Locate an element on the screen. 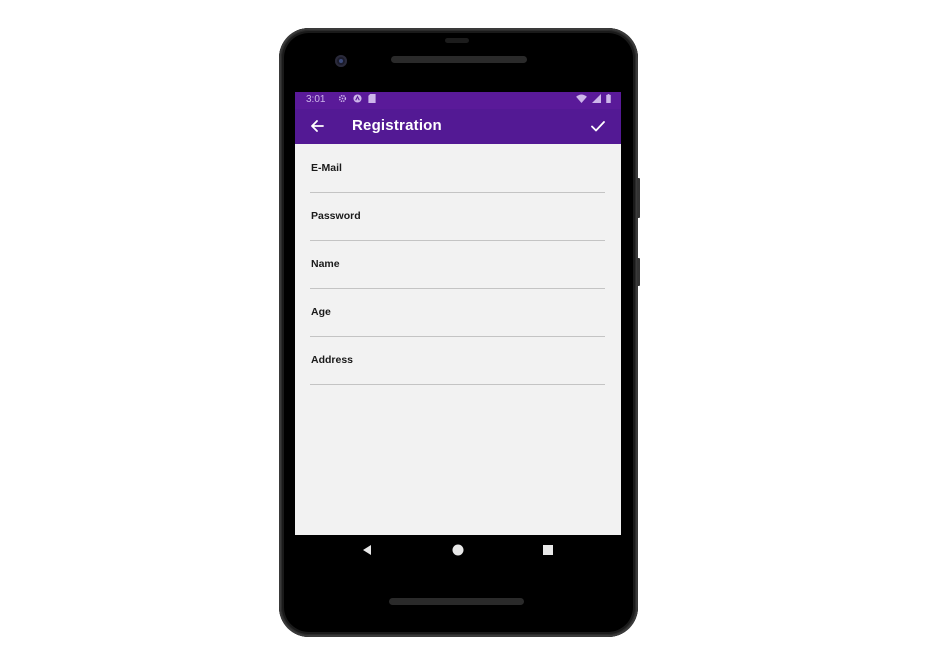 The width and height of the screenshot is (925, 654). password-label: Password is located at coordinates (336, 216).